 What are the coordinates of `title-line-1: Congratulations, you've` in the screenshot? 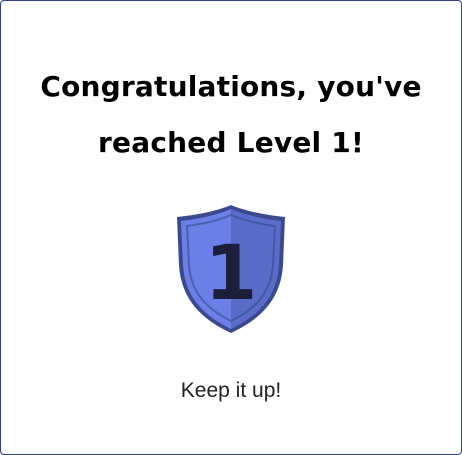 It's located at (231, 86).